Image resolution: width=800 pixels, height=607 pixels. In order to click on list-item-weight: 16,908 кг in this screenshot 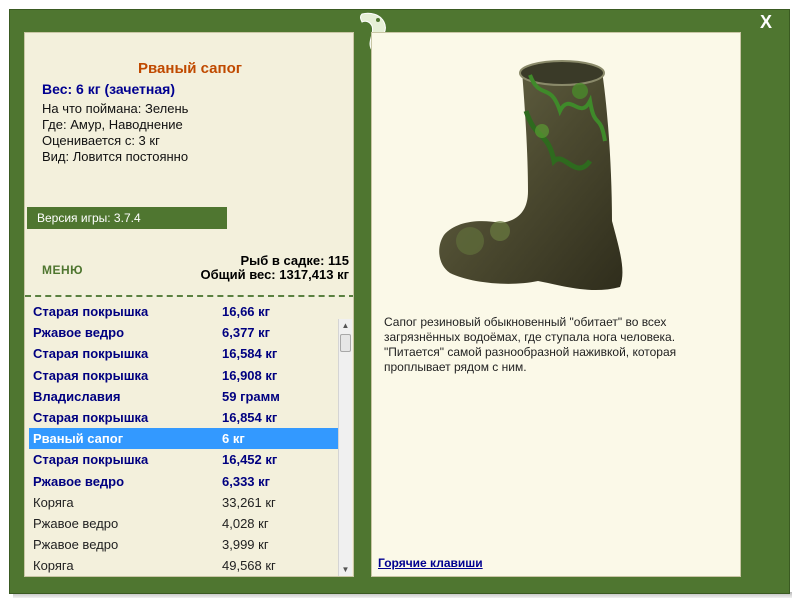, I will do `click(250, 375)`.